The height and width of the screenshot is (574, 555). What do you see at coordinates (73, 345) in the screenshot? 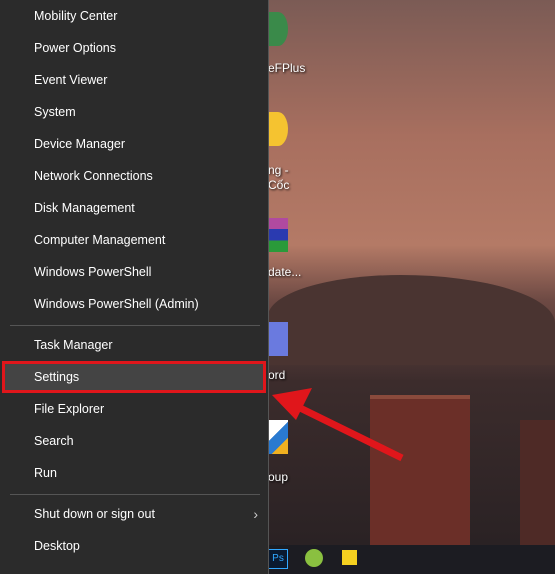
I see `menu-item-label: Task Manager` at bounding box center [73, 345].